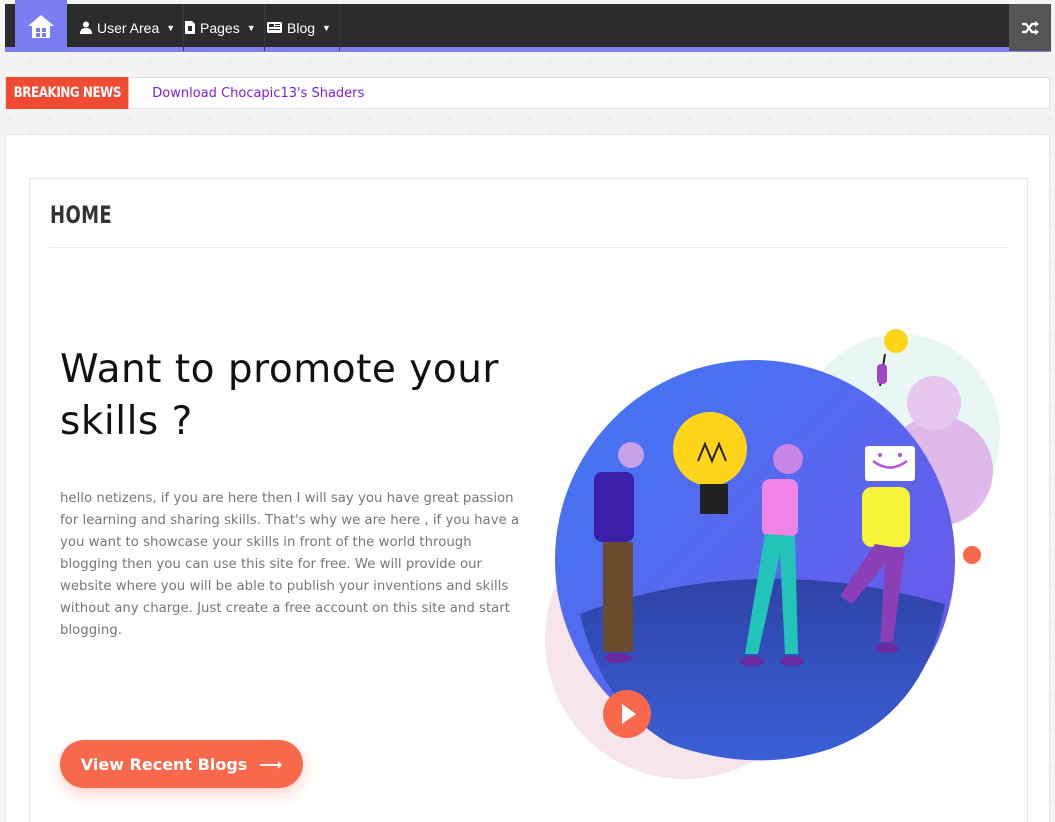 This screenshot has width=1055, height=822. I want to click on cta-label: View Recent Blogs, so click(164, 764).